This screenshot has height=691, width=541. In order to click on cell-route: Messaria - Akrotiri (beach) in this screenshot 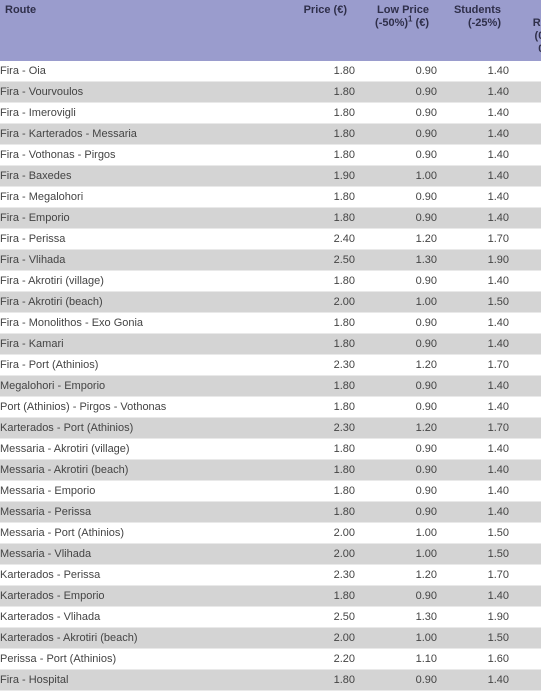, I will do `click(142, 470)`.